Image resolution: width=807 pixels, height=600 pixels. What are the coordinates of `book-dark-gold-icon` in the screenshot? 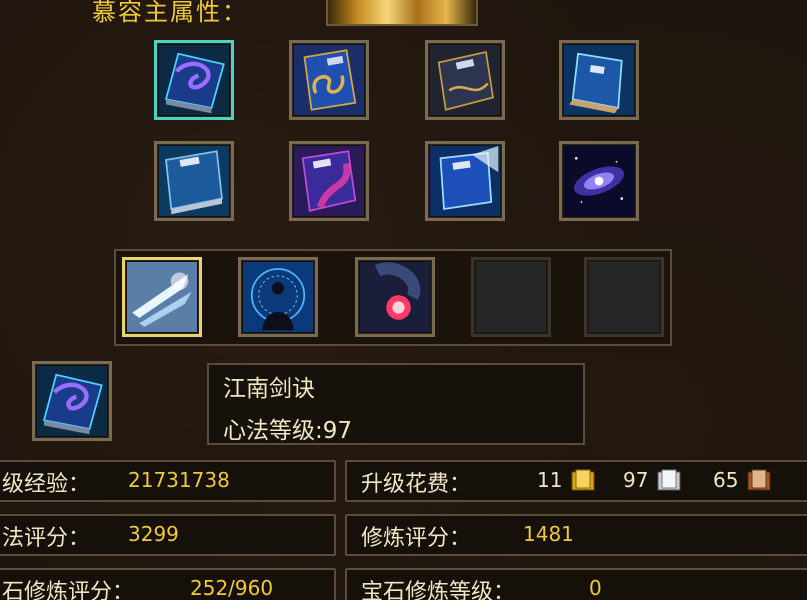 It's located at (465, 80).